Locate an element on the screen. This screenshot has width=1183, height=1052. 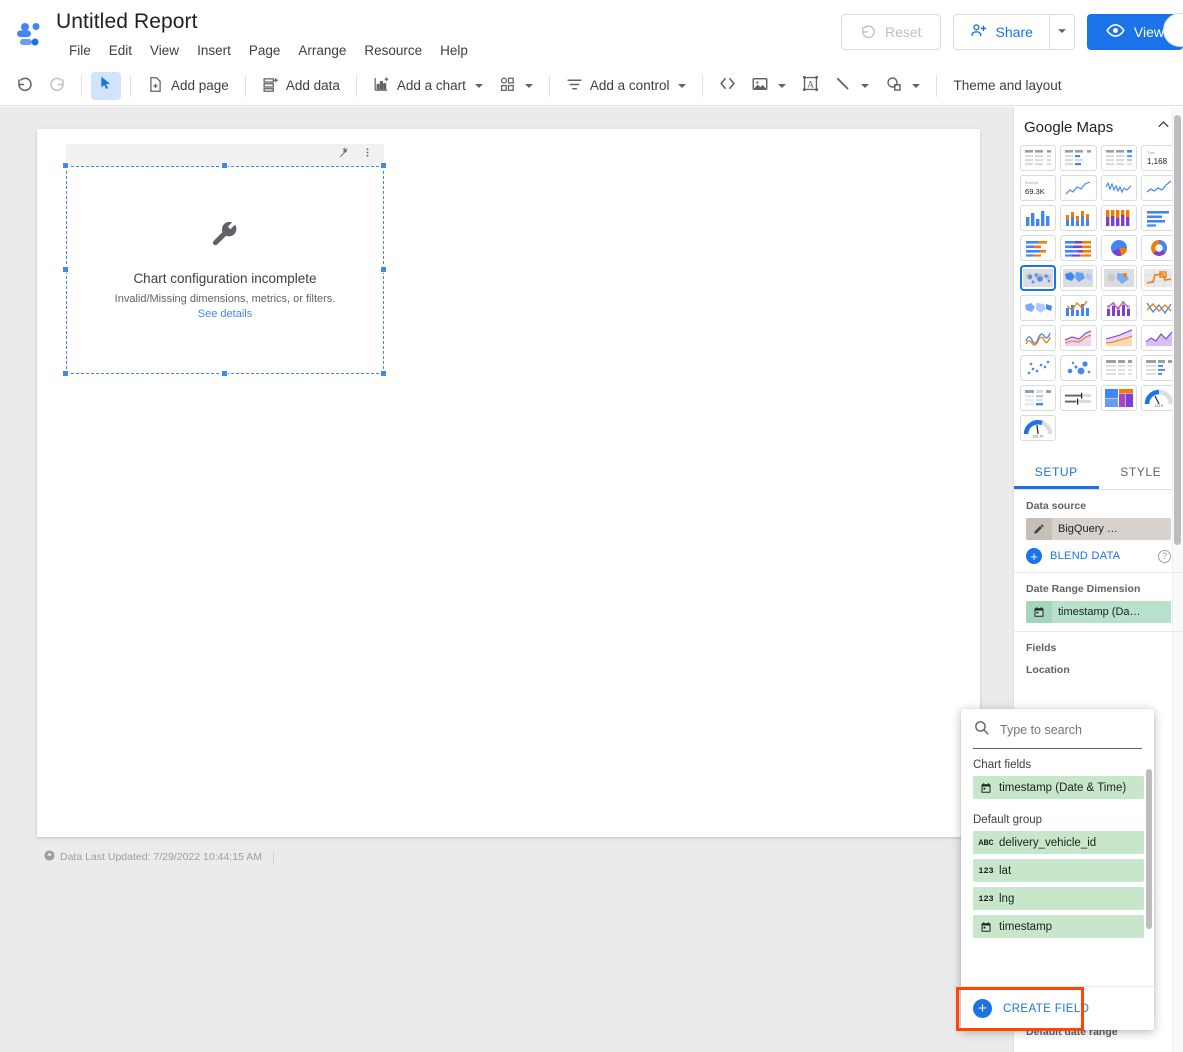
tab-setup: SETUP is located at coordinates (1056, 471).